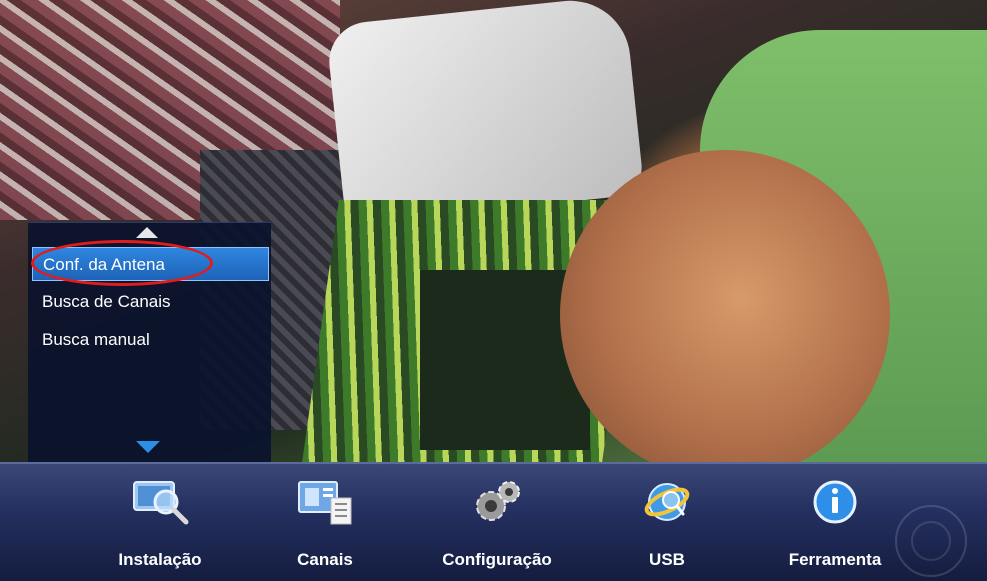  I want to click on menu-tab-label: USB, so click(667, 559).